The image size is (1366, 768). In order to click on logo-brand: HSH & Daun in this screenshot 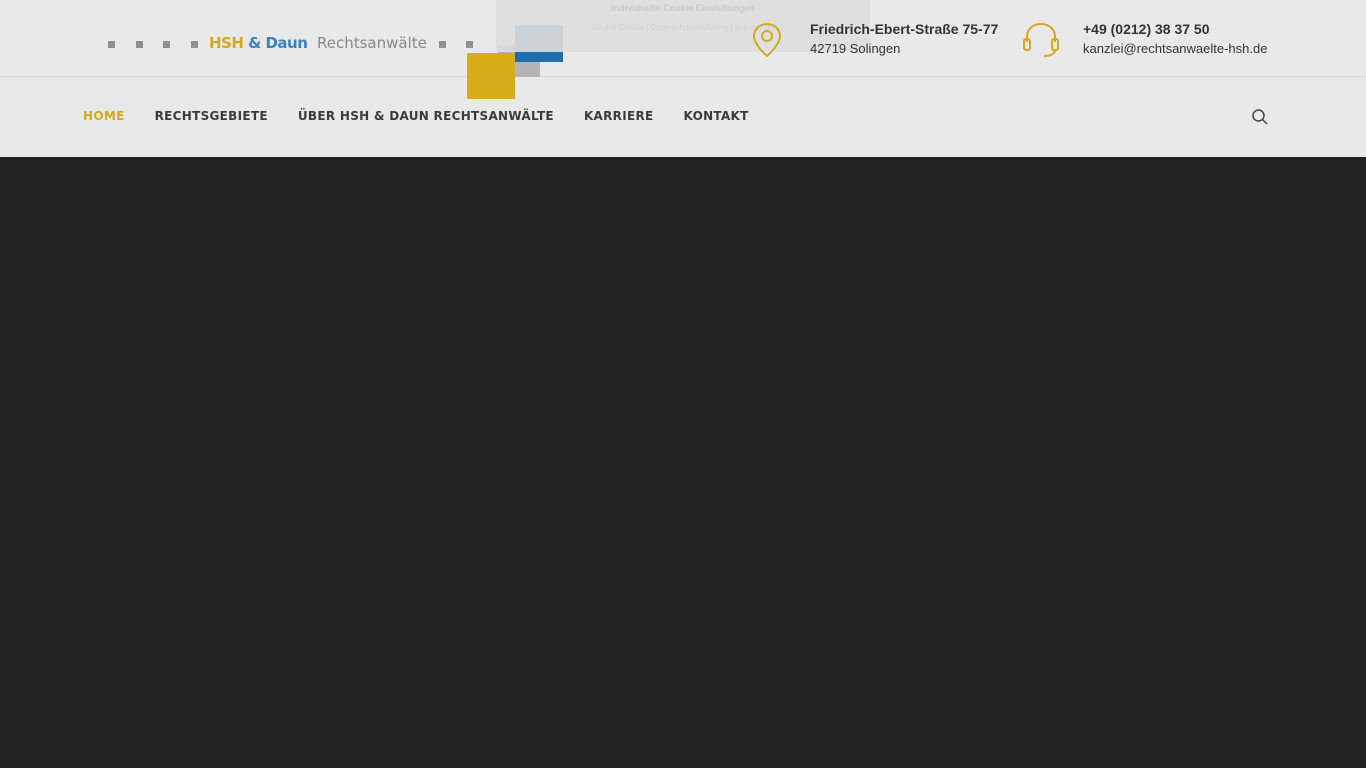, I will do `click(258, 43)`.